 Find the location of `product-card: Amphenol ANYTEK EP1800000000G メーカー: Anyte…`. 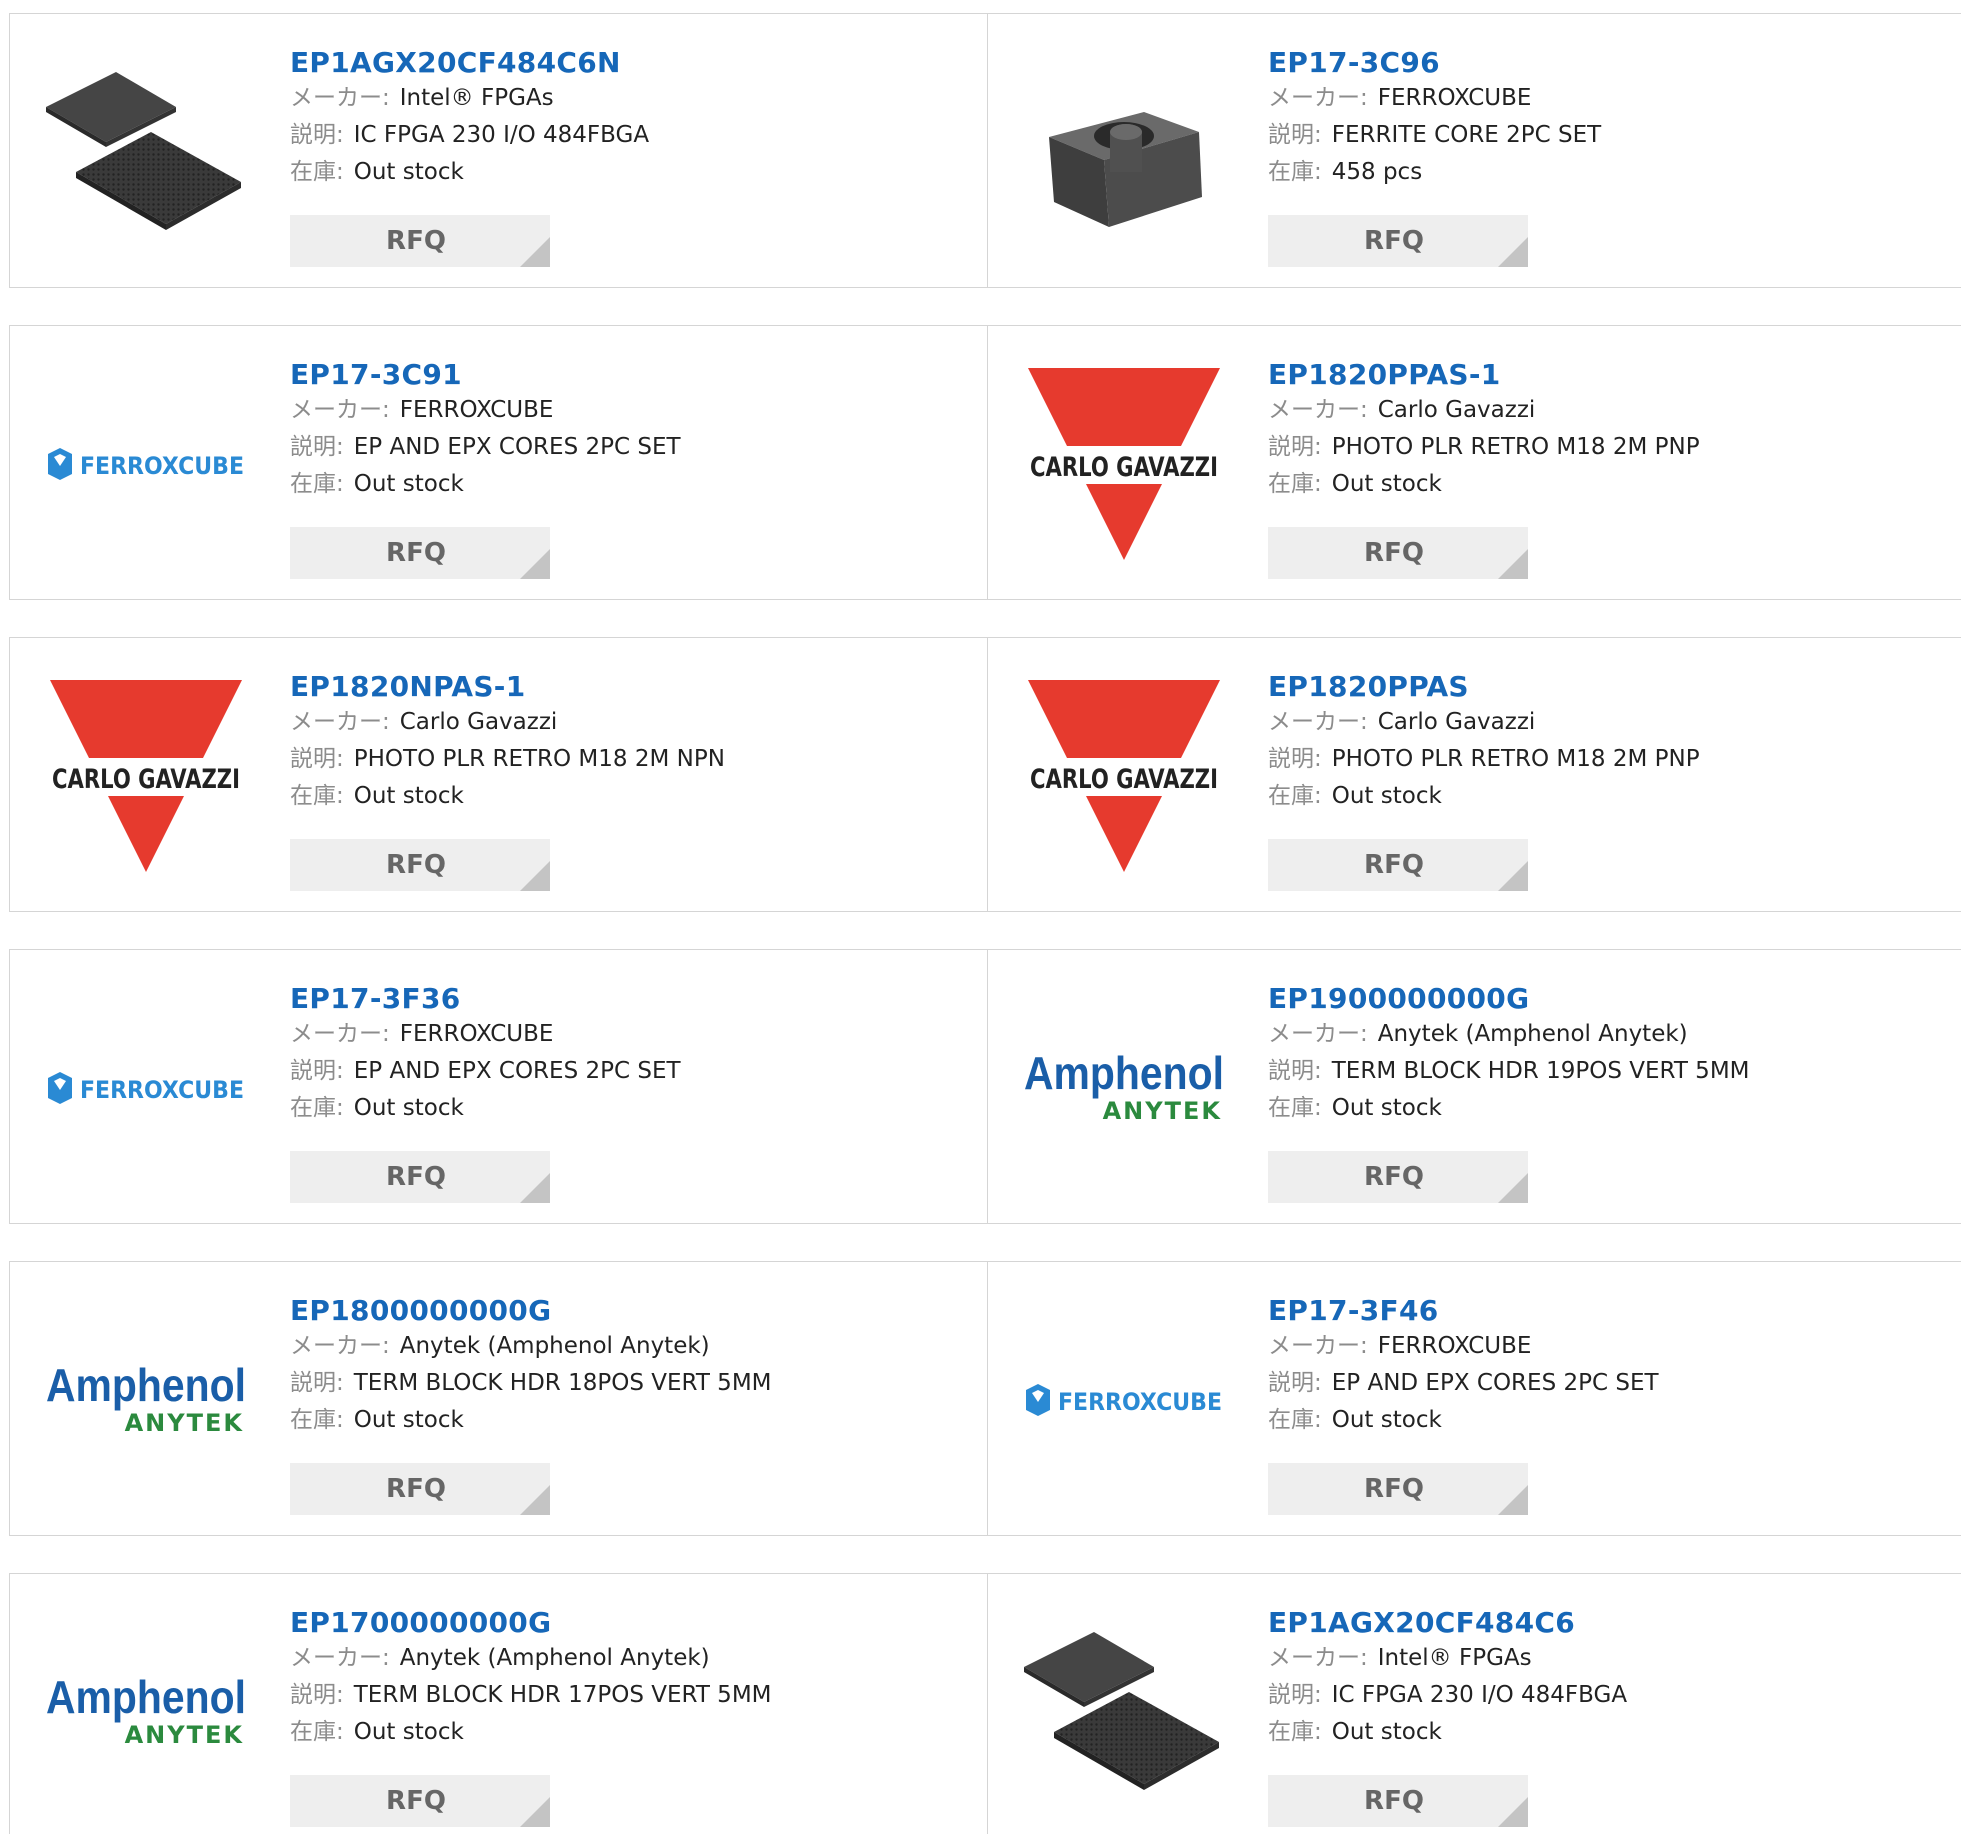

product-card: Amphenol ANYTEK EP1800000000G メーカー: Anyte… is located at coordinates (499, 1398).